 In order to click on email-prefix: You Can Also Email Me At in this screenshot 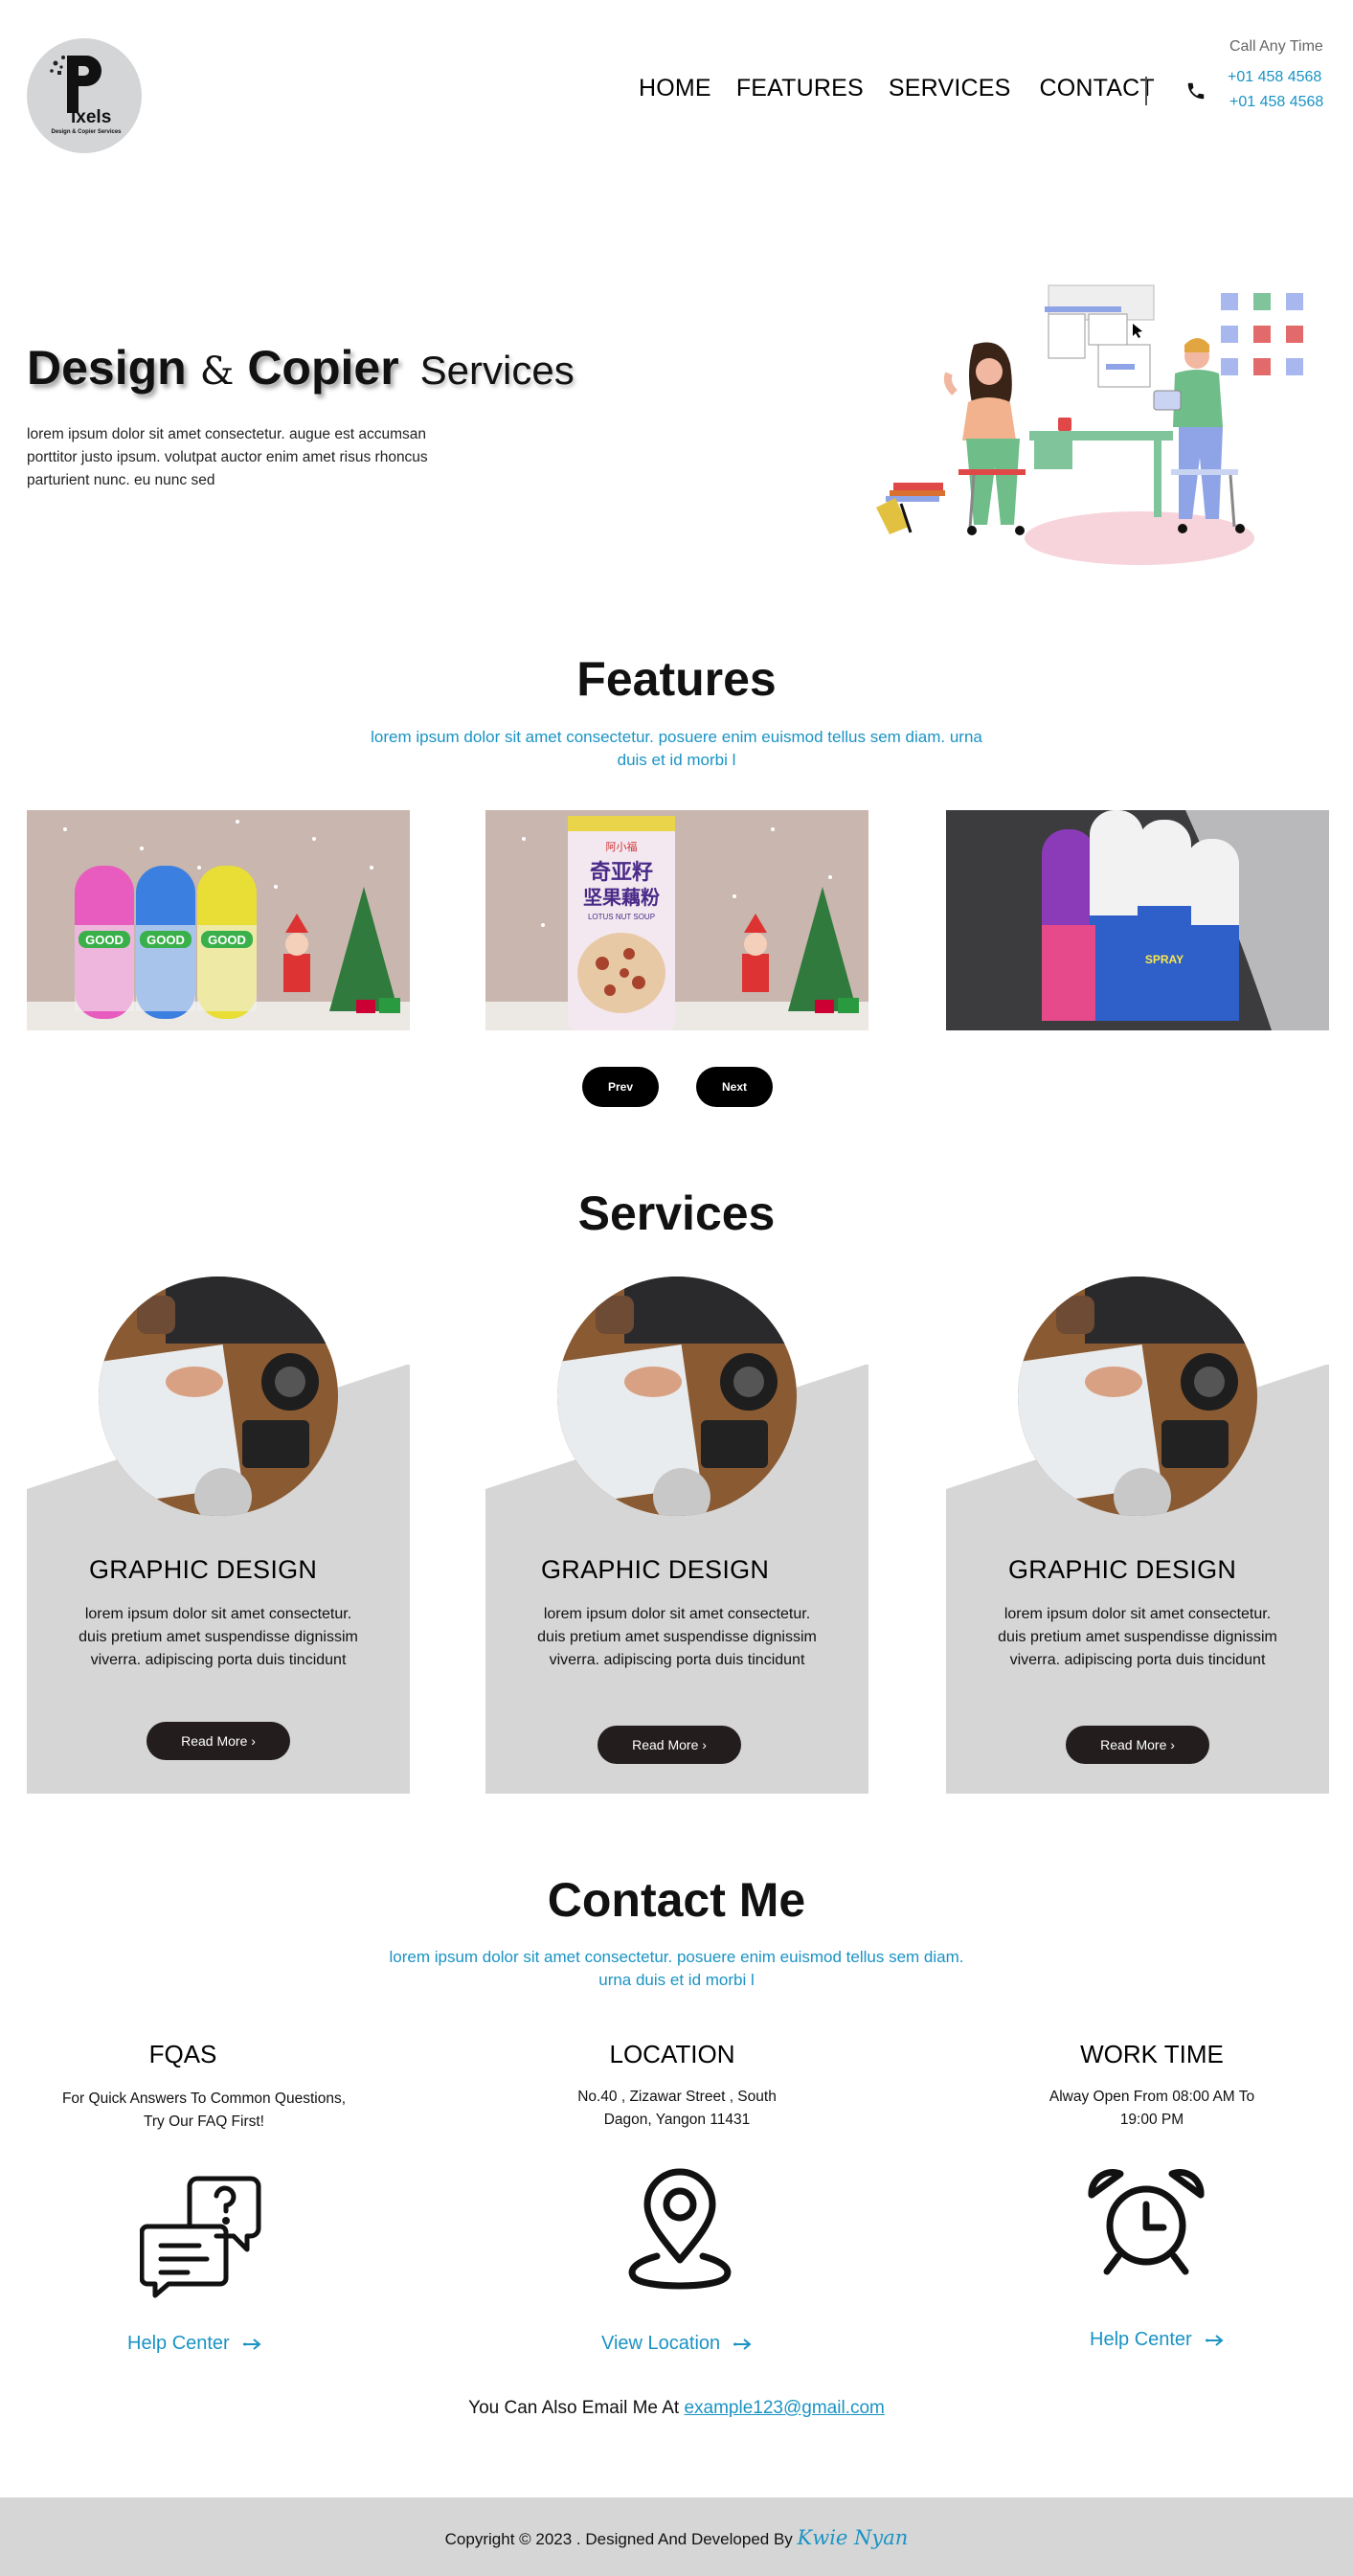, I will do `click(574, 2408)`.